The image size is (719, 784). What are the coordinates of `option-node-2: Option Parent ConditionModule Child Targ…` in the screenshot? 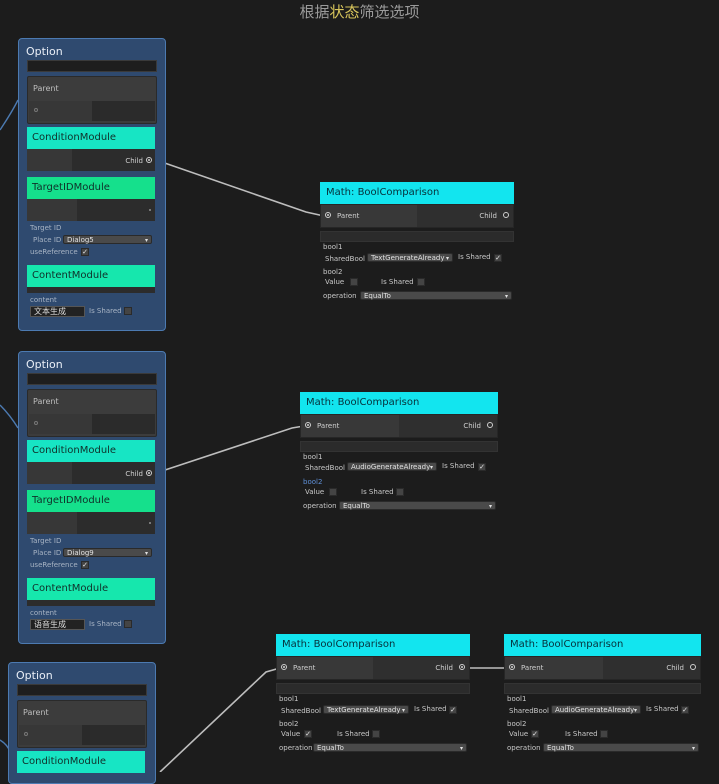 It's located at (92, 497).